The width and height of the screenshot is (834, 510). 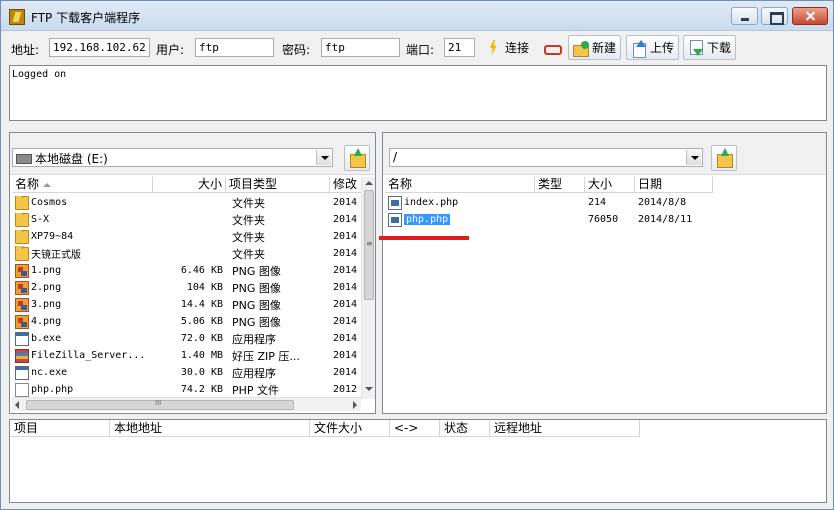 I want to click on close-icon, so click(x=810, y=16).